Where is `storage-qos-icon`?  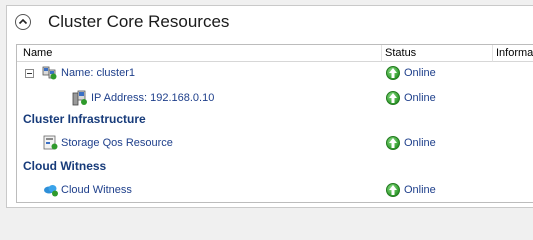
storage-qos-icon is located at coordinates (50, 146).